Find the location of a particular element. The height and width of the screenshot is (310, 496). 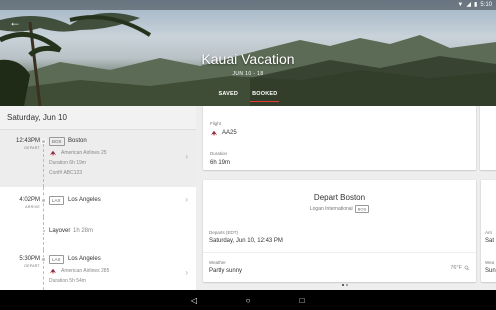

recents-square-icon: □ is located at coordinates (302, 300).